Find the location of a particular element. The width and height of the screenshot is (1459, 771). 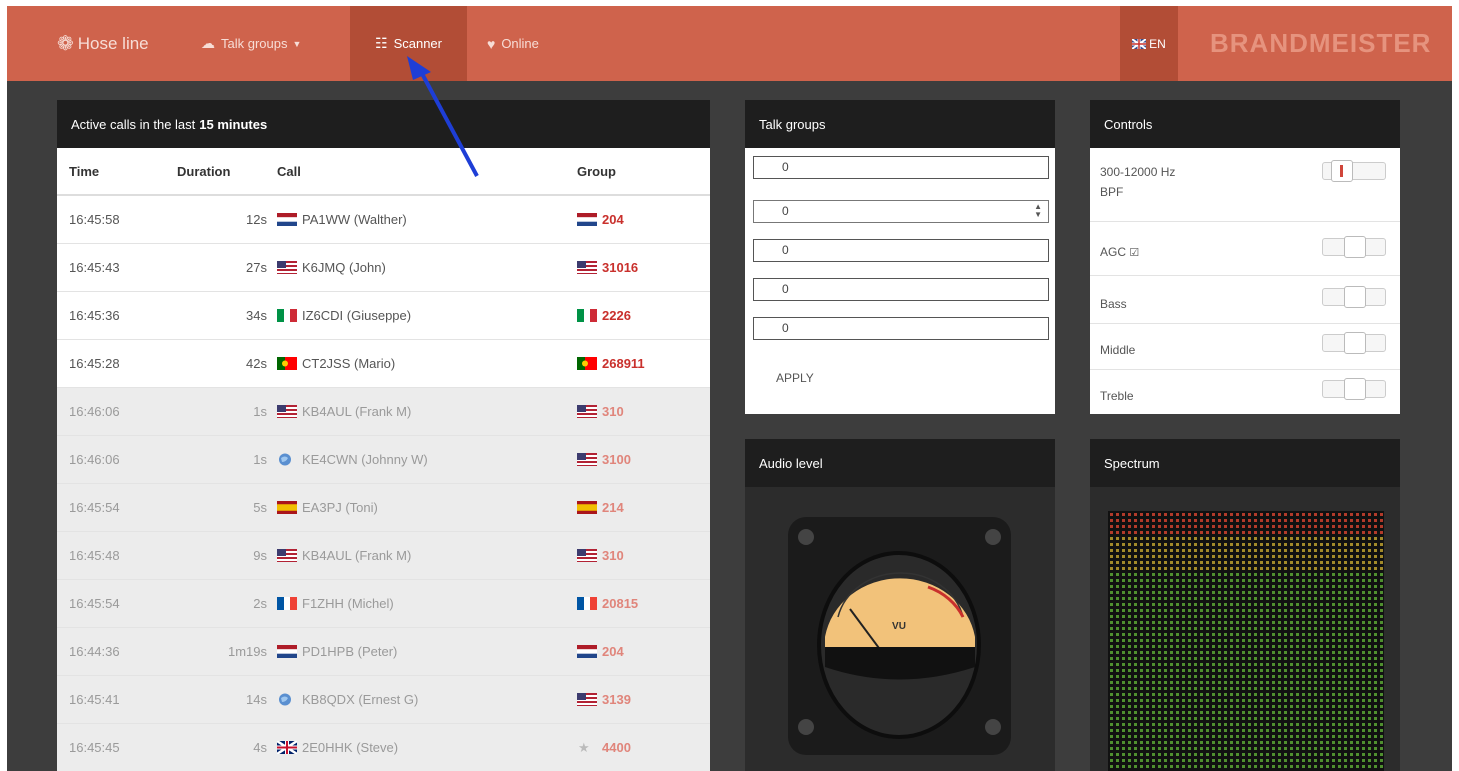

nav-talk-groups: ☁ Talk groups ▼ is located at coordinates (251, 43).